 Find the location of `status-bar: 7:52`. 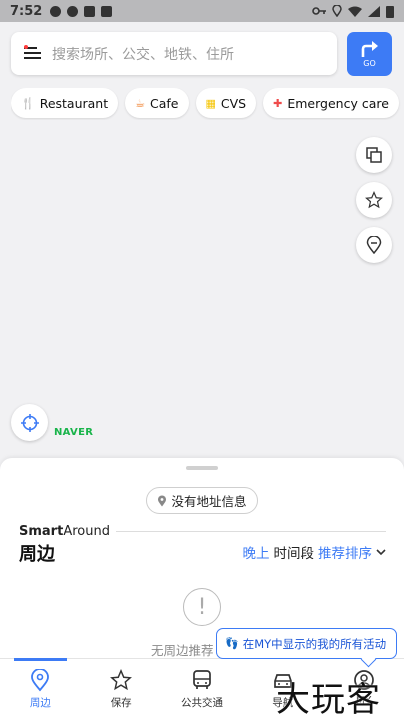

status-bar: 7:52 is located at coordinates (202, 11).